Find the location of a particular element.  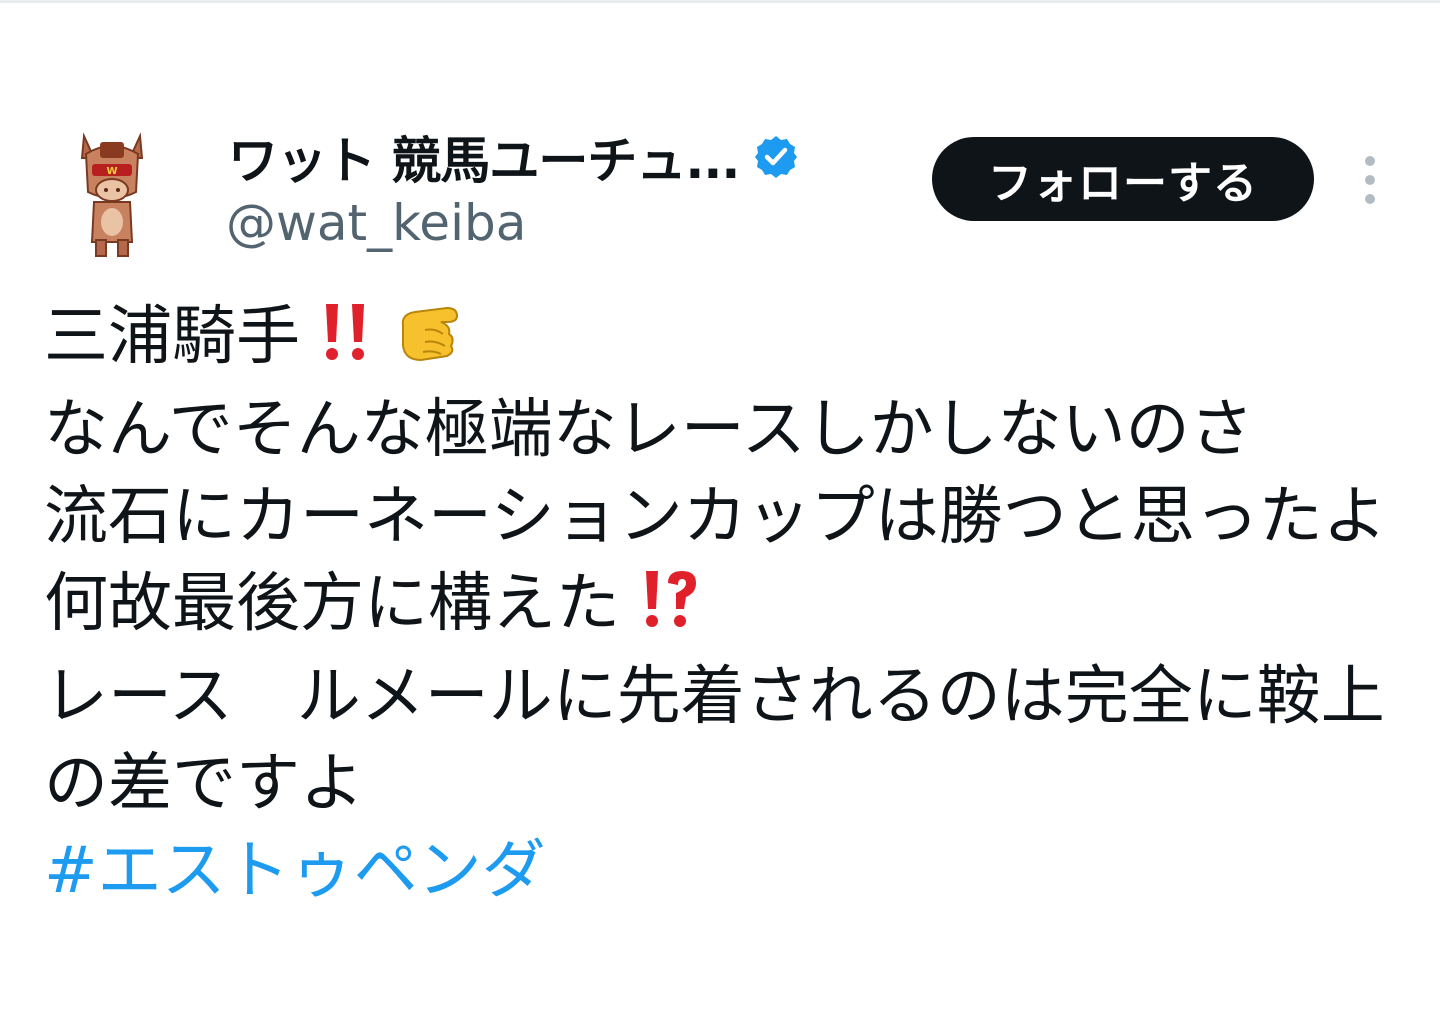

tweet-line-2: なんでそんな極端なレースしかしないのさ is located at coordinates (649, 430).